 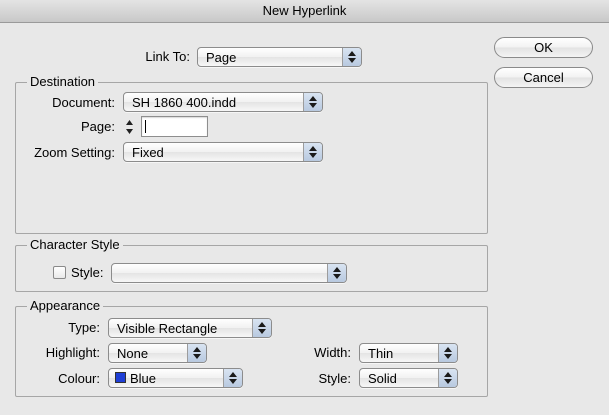 I want to click on page-label: Page:, so click(x=98, y=126).